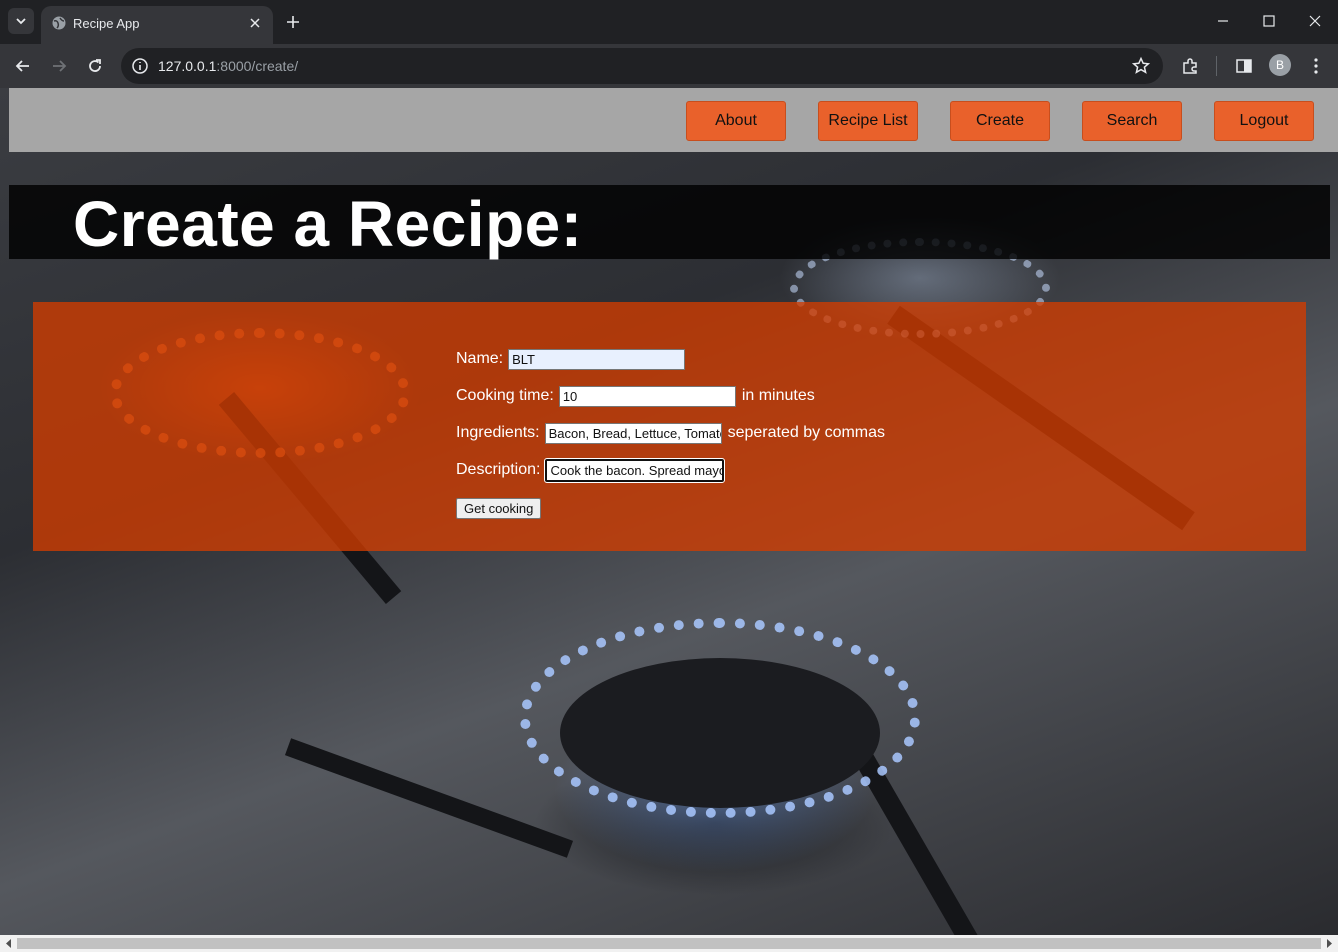 The height and width of the screenshot is (952, 1338). I want to click on description-label: Description:, so click(498, 469).